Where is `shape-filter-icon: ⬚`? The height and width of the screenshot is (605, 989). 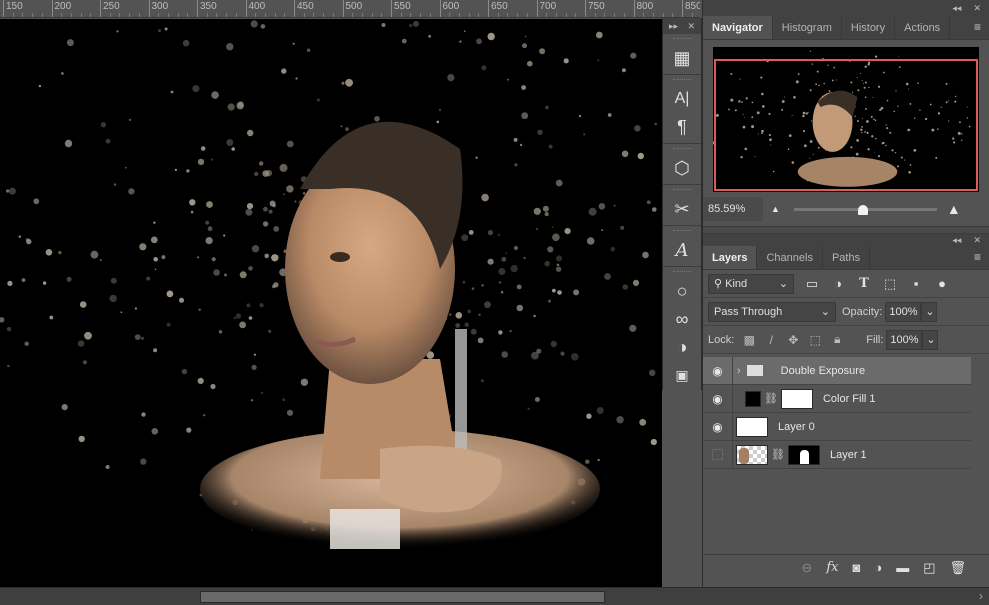
shape-filter-icon: ⬚ is located at coordinates (890, 284).